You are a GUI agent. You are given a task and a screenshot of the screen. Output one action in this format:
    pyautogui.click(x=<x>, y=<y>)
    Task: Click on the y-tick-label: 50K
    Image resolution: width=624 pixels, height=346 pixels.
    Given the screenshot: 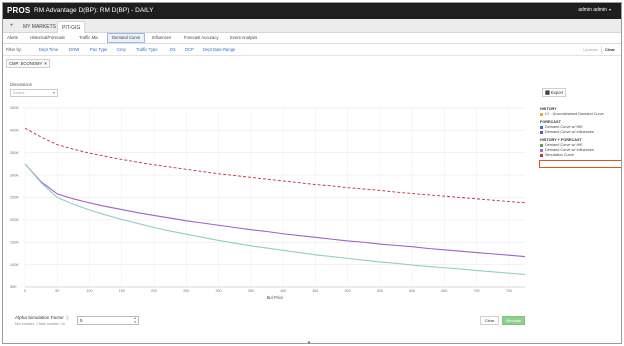 What is the action you would take?
    pyautogui.click(x=13, y=287)
    